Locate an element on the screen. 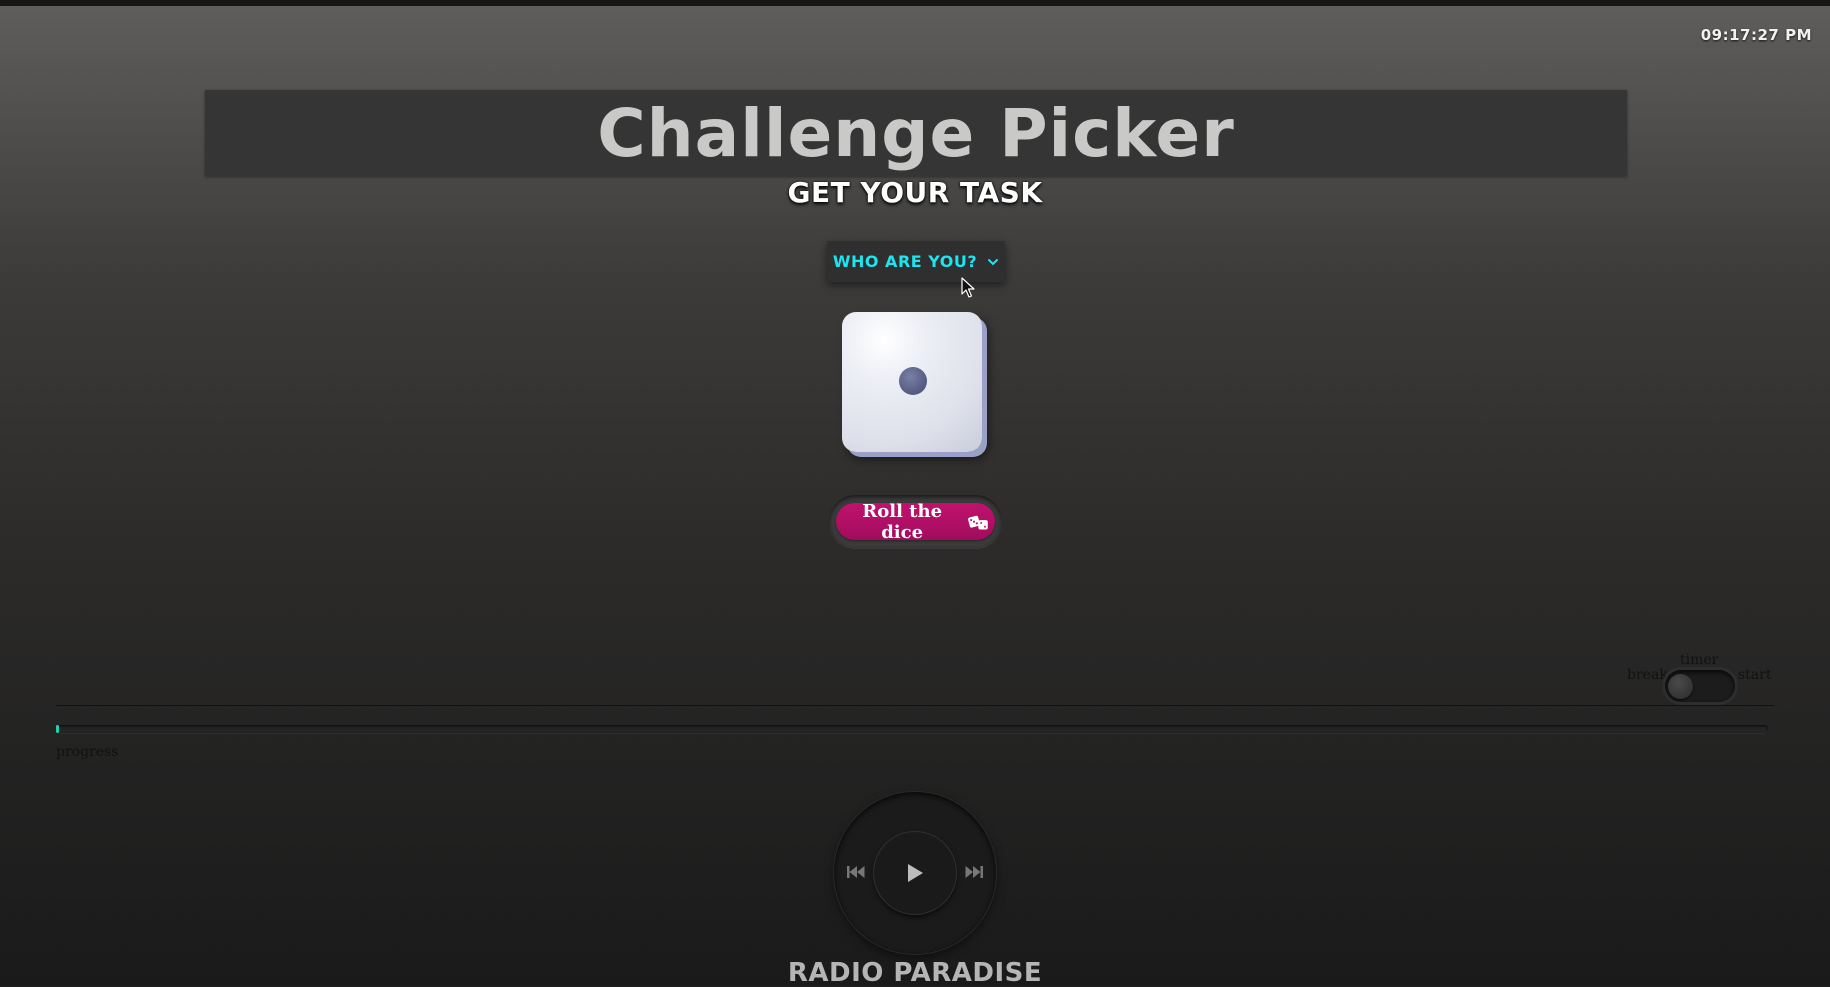  chevron-down-icon is located at coordinates (993, 261).